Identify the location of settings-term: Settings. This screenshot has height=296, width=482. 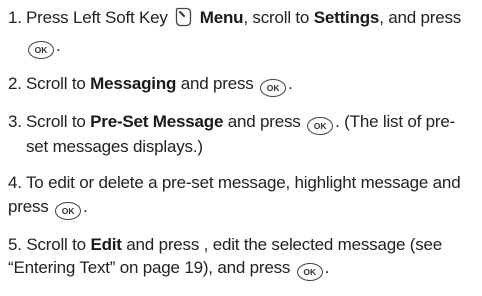
(346, 17).